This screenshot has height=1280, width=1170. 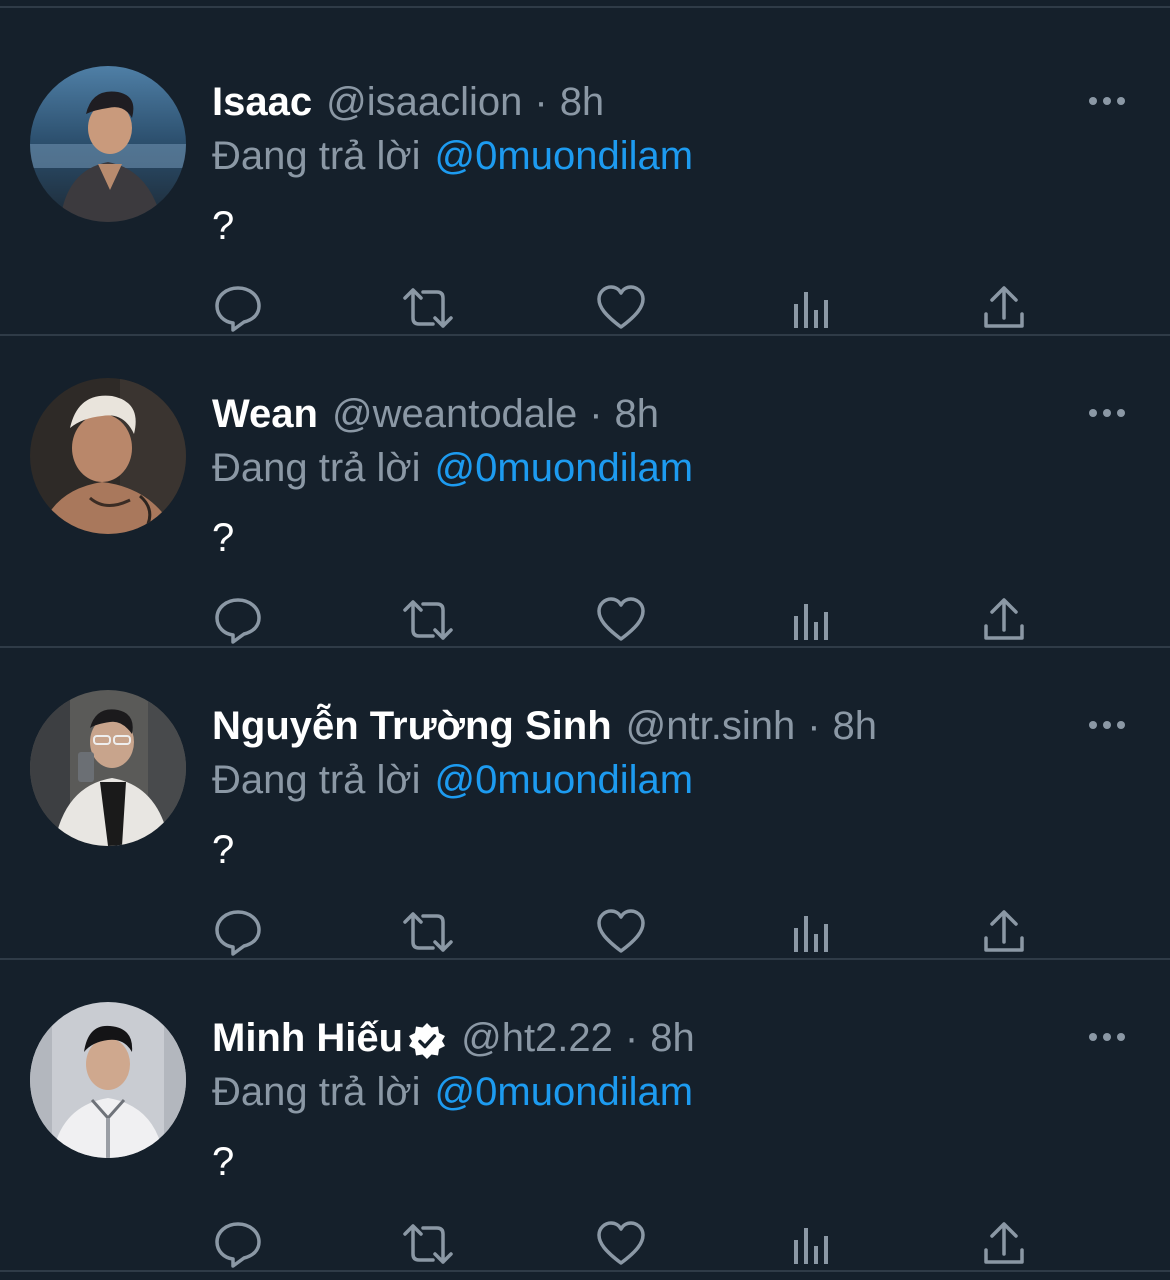 I want to click on user-handle: @ht2.22, so click(x=537, y=1038).